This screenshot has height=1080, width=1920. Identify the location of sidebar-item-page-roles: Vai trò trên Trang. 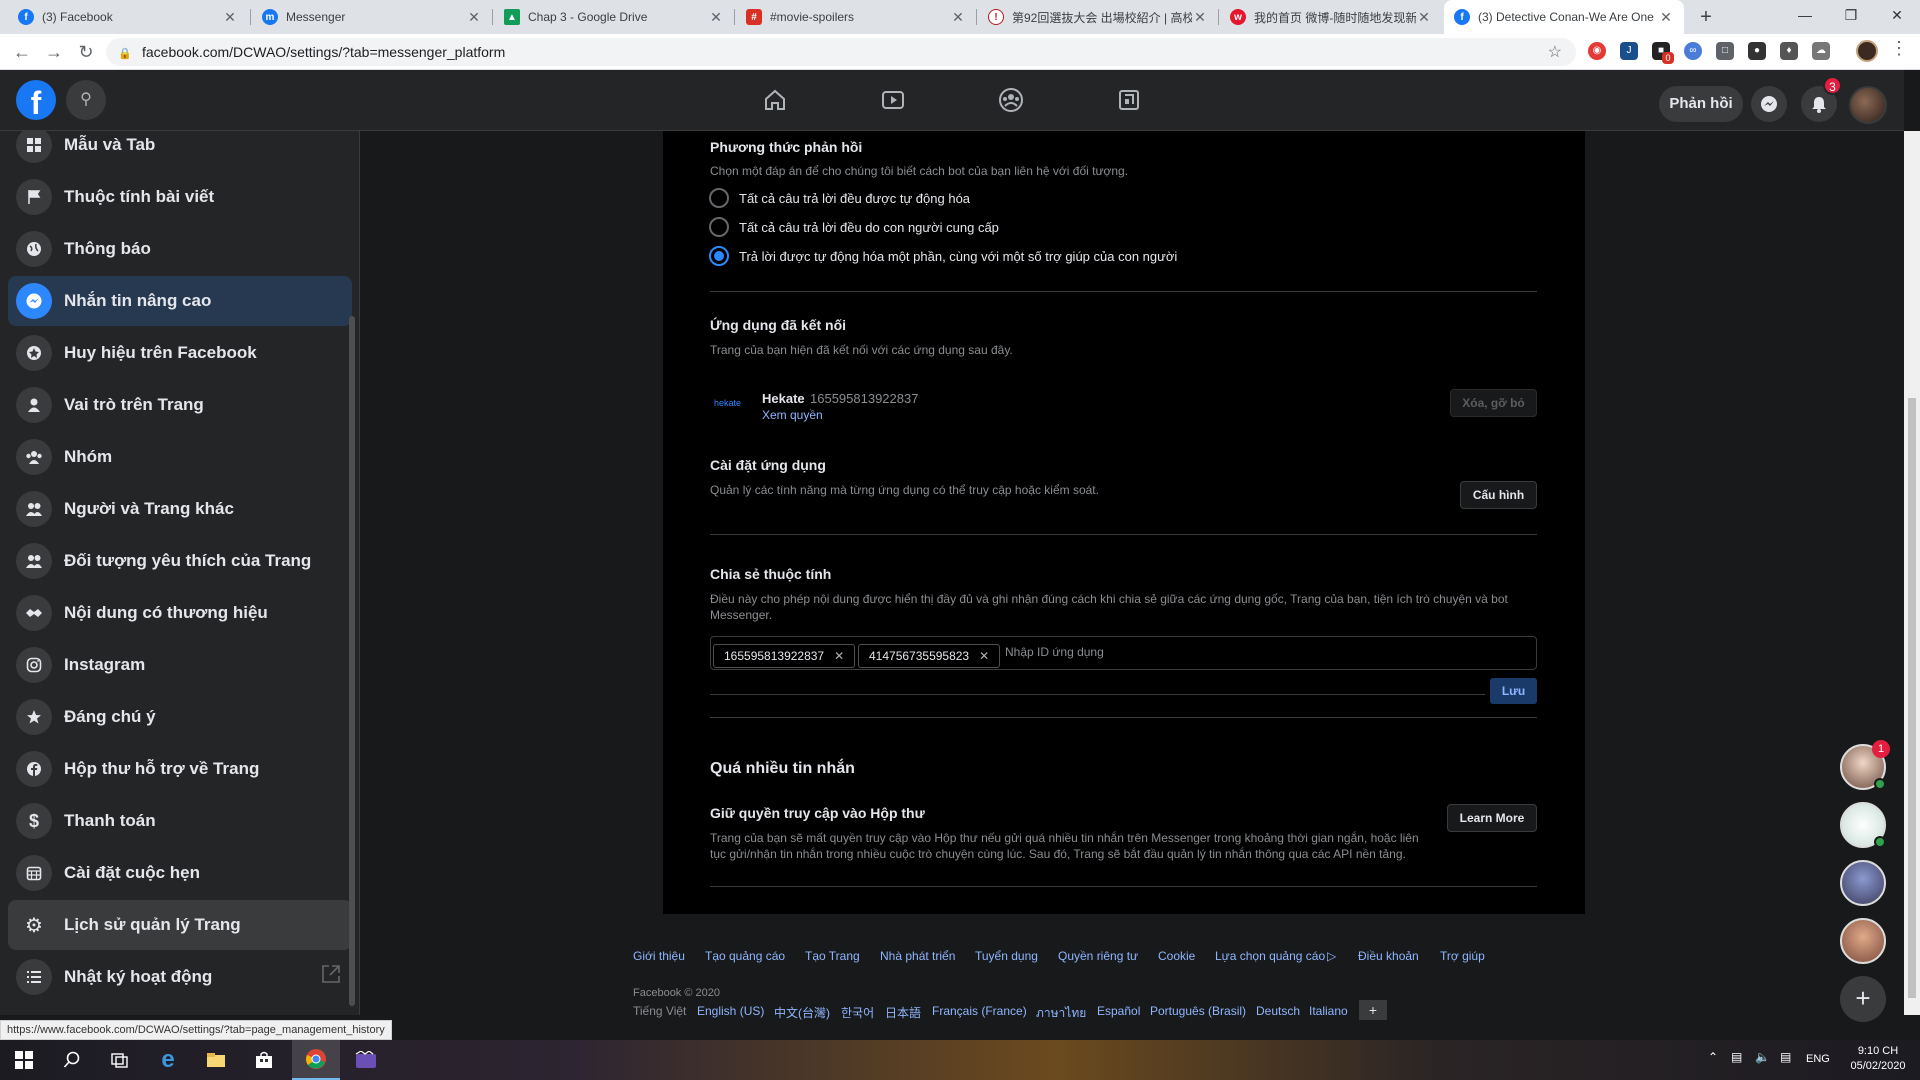
(180, 405).